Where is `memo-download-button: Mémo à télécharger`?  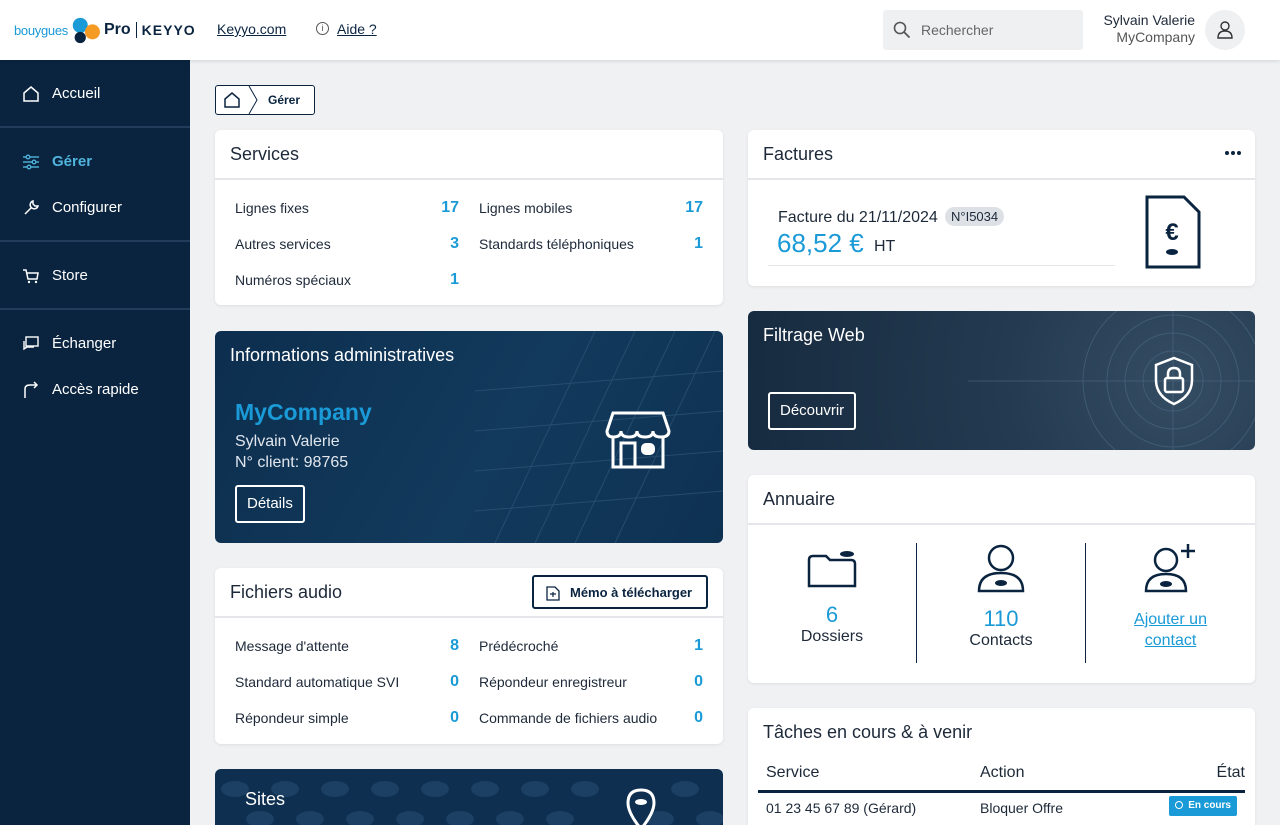 memo-download-button: Mémo à télécharger is located at coordinates (620, 592).